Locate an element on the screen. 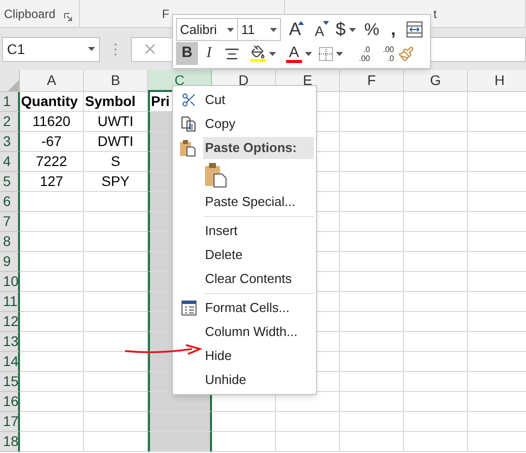  more-icon is located at coordinates (115, 49).